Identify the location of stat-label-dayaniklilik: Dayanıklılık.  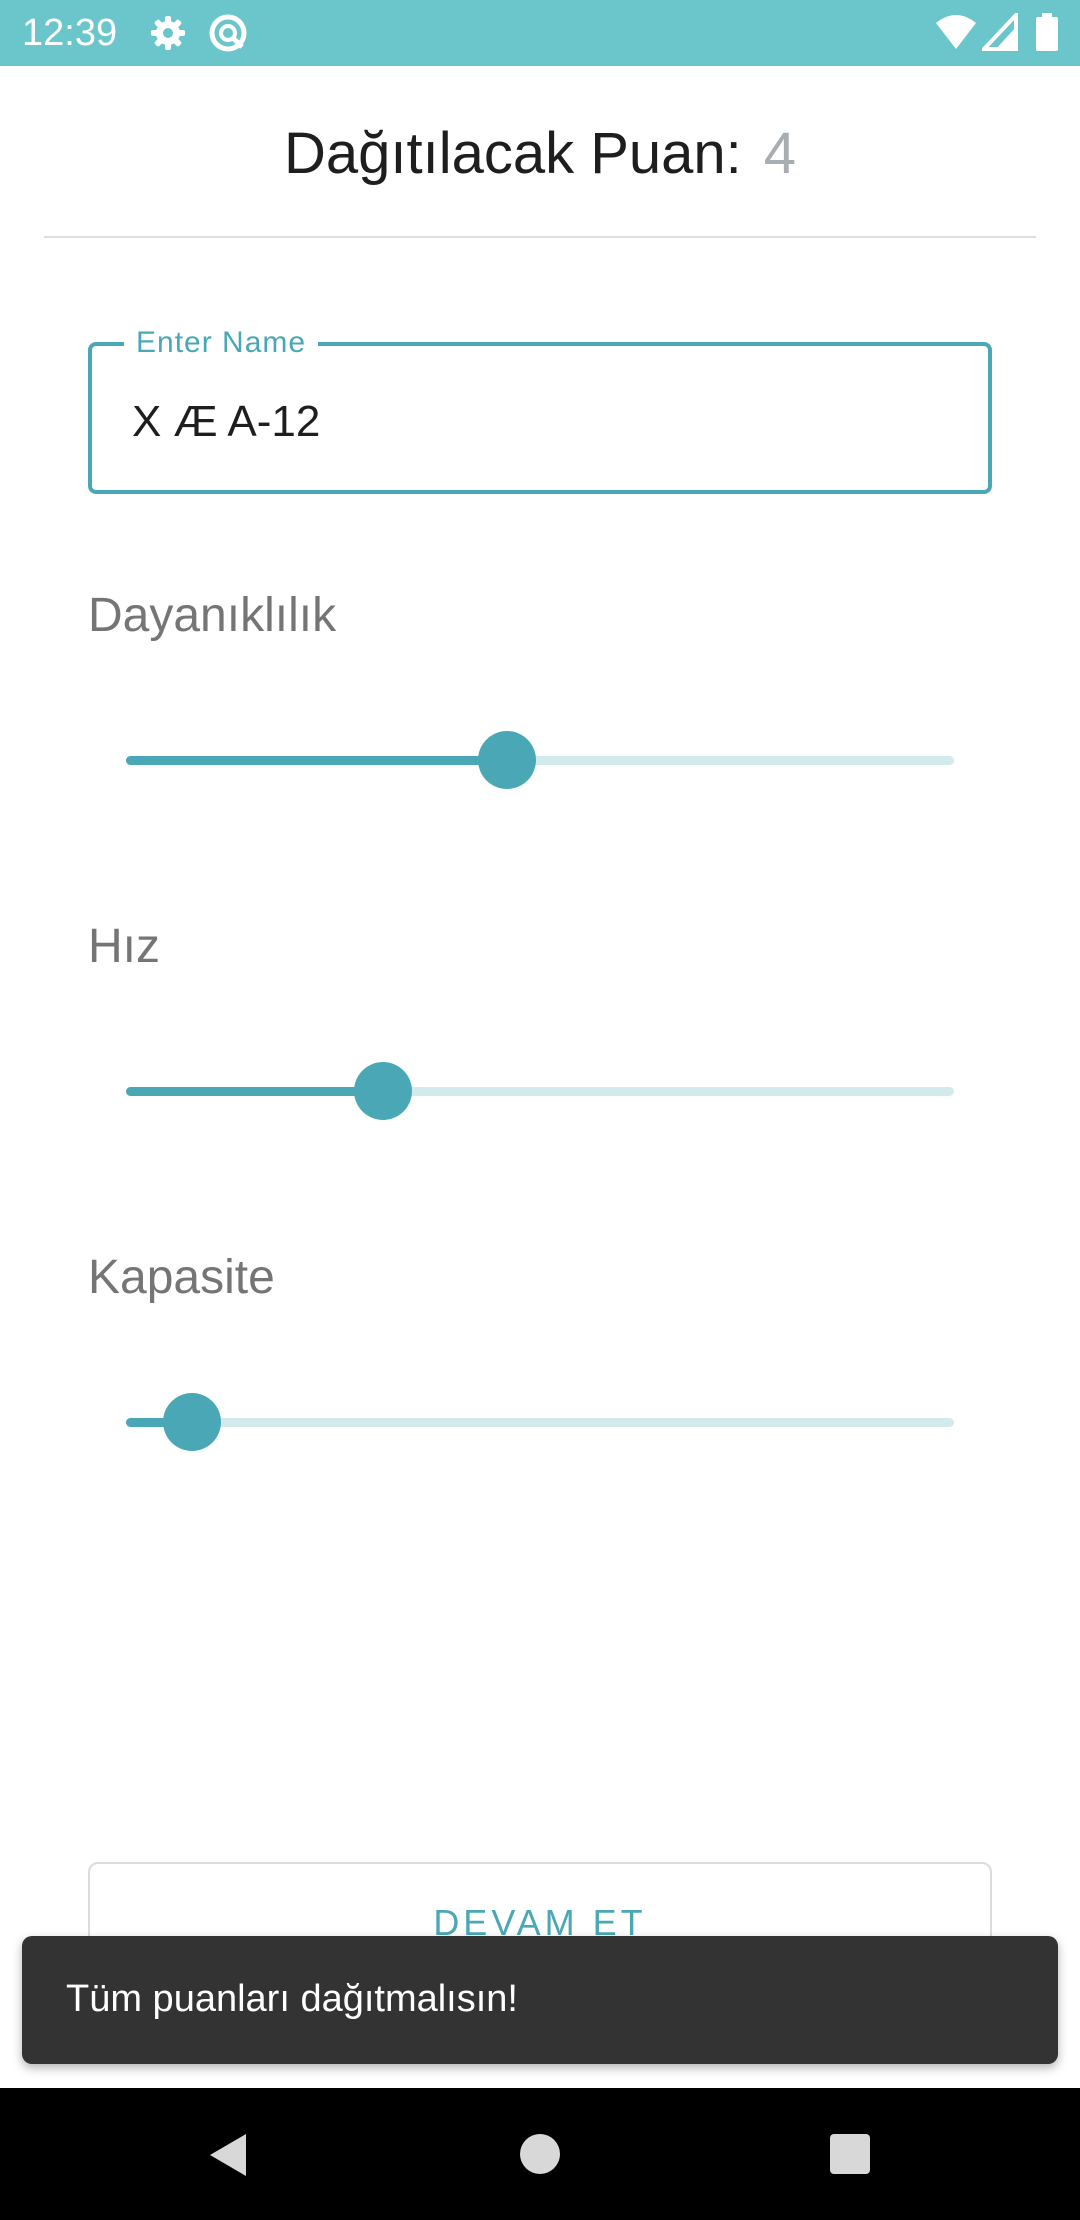
(212, 615).